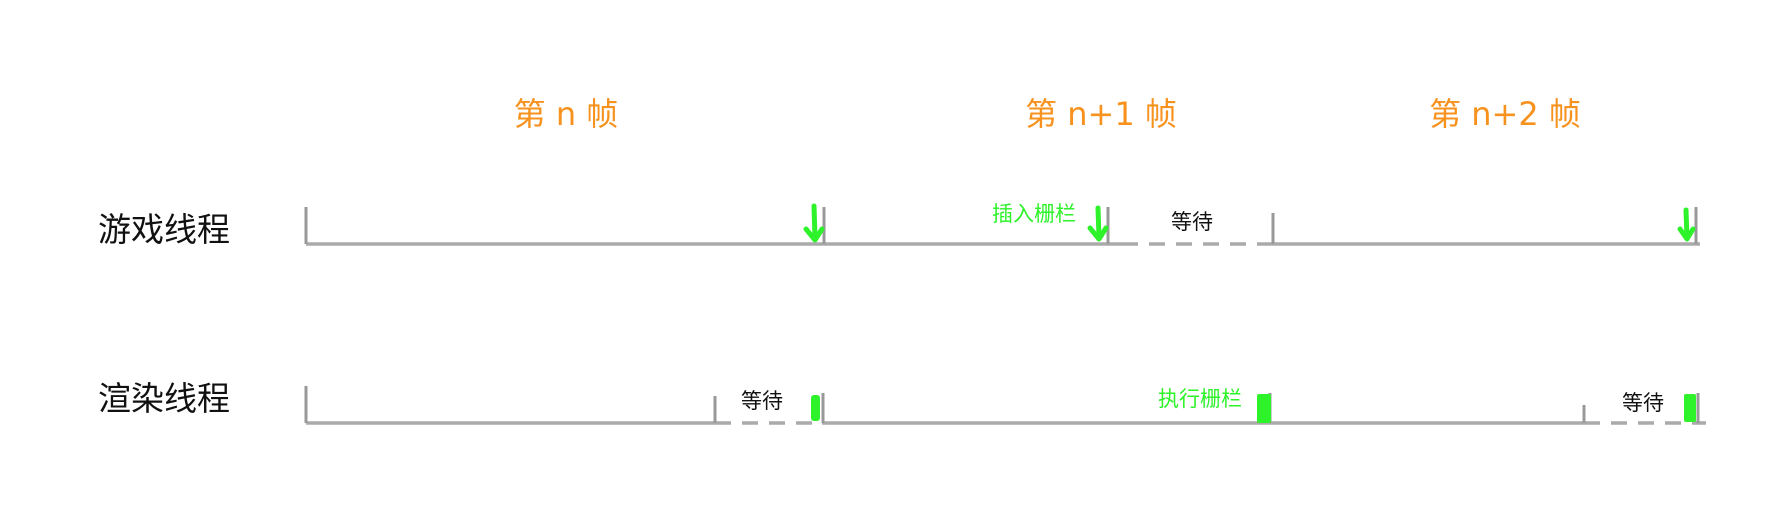 Image resolution: width=1792 pixels, height=517 pixels. Describe the element at coordinates (1101, 114) in the screenshot. I see `frame-label-n-plus-1: 第 n+1 帧` at that location.